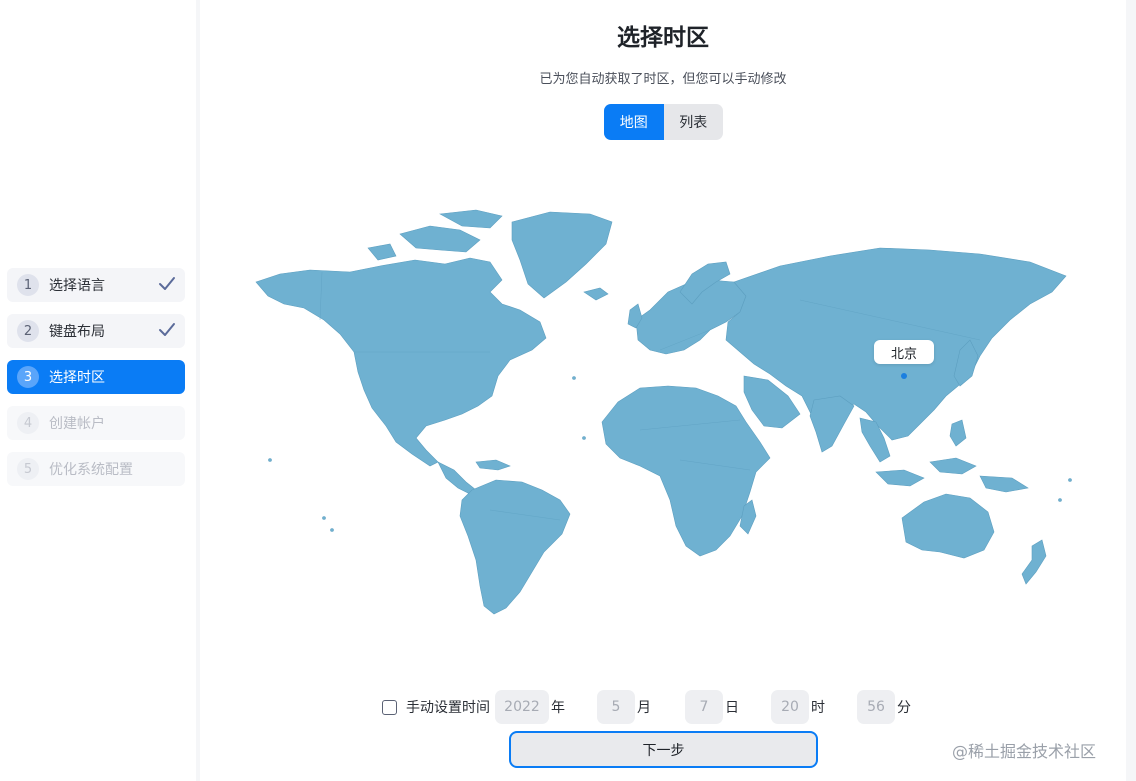 The image size is (1136, 781). Describe the element at coordinates (876, 707) in the screenshot. I see `minute-input: 56` at that location.